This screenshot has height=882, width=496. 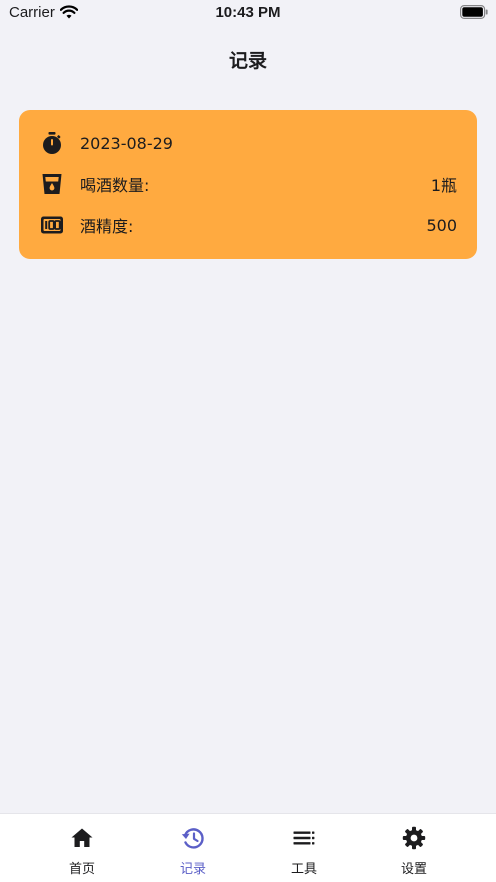 I want to click on record-date: 2023-08-29, so click(x=126, y=143).